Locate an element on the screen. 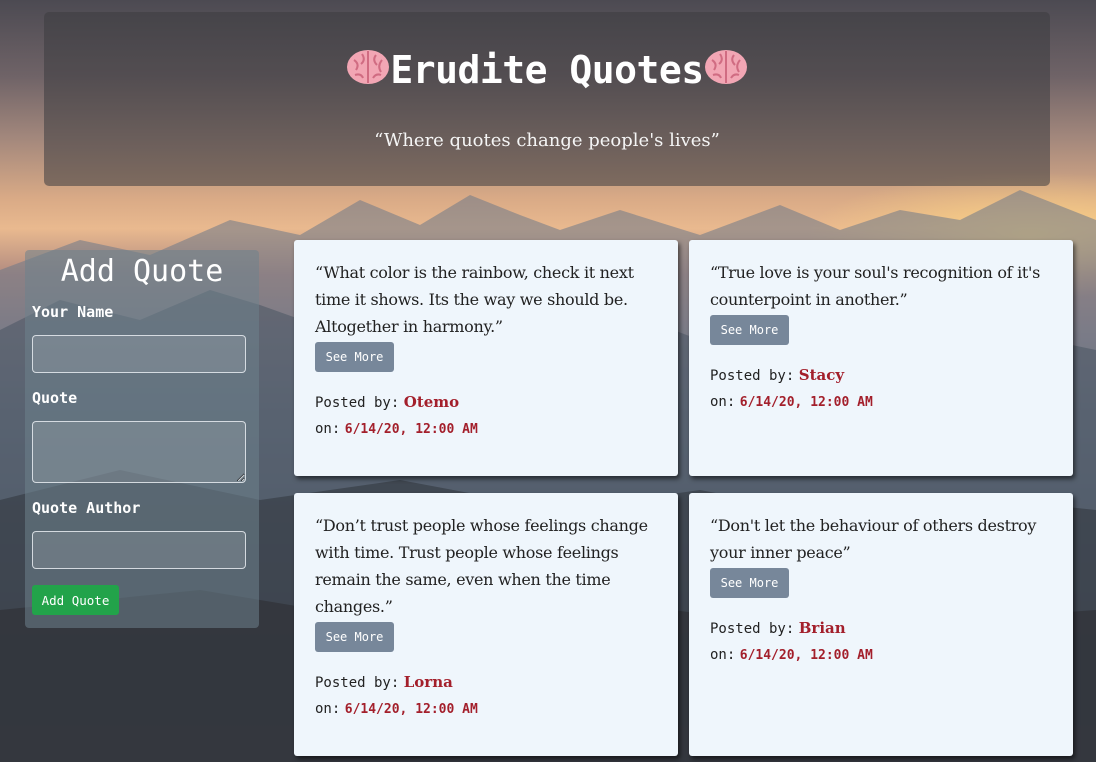 Image resolution: width=1096 pixels, height=762 pixels. name-label: Your Name is located at coordinates (73, 312).